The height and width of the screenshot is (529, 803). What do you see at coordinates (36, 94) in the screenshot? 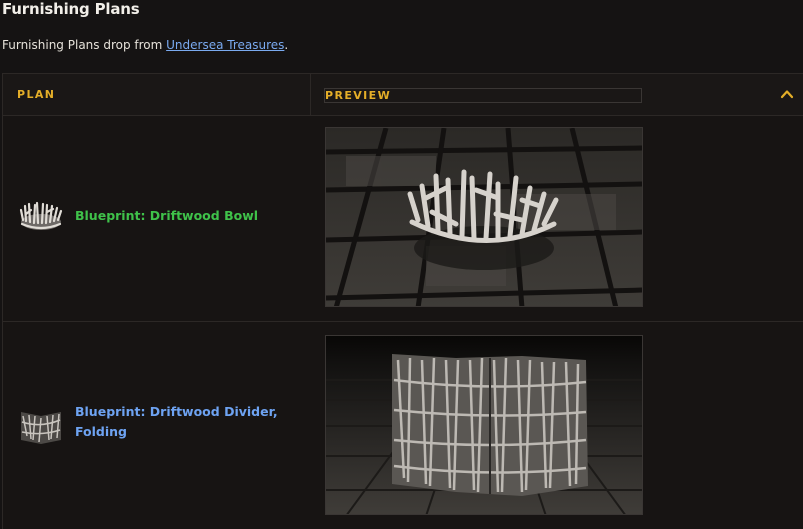
I see `column-header-plan: PLAN` at bounding box center [36, 94].